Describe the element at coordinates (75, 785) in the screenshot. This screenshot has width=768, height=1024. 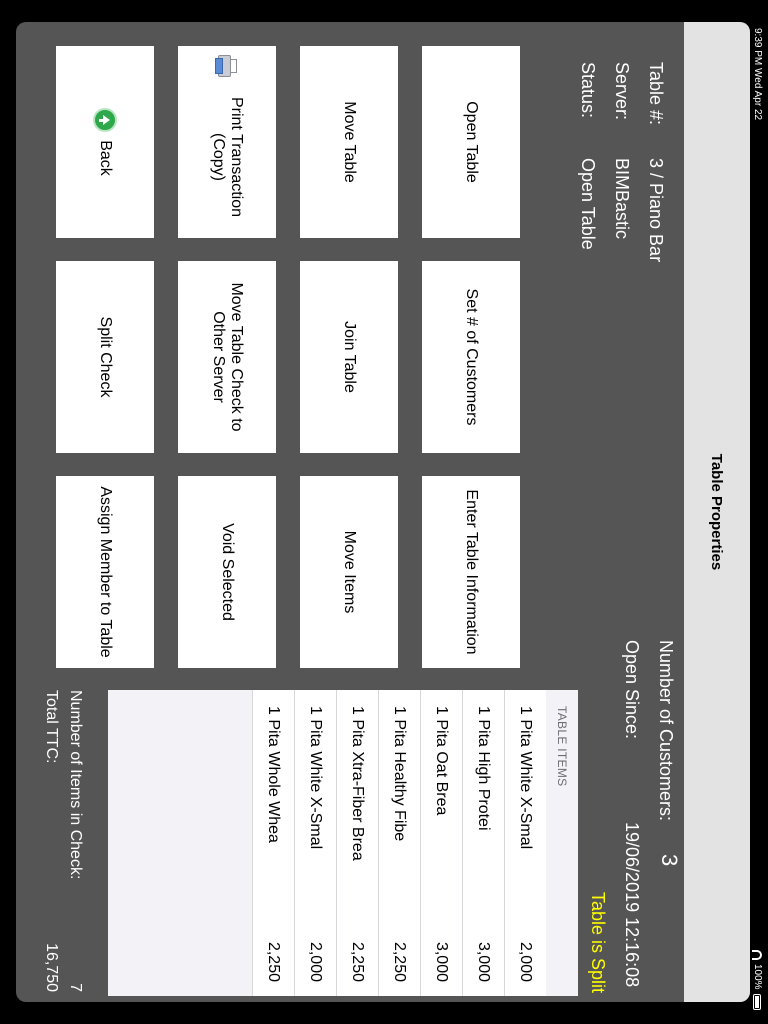
I see `item-count-label: Number of Items in Check:` at that location.